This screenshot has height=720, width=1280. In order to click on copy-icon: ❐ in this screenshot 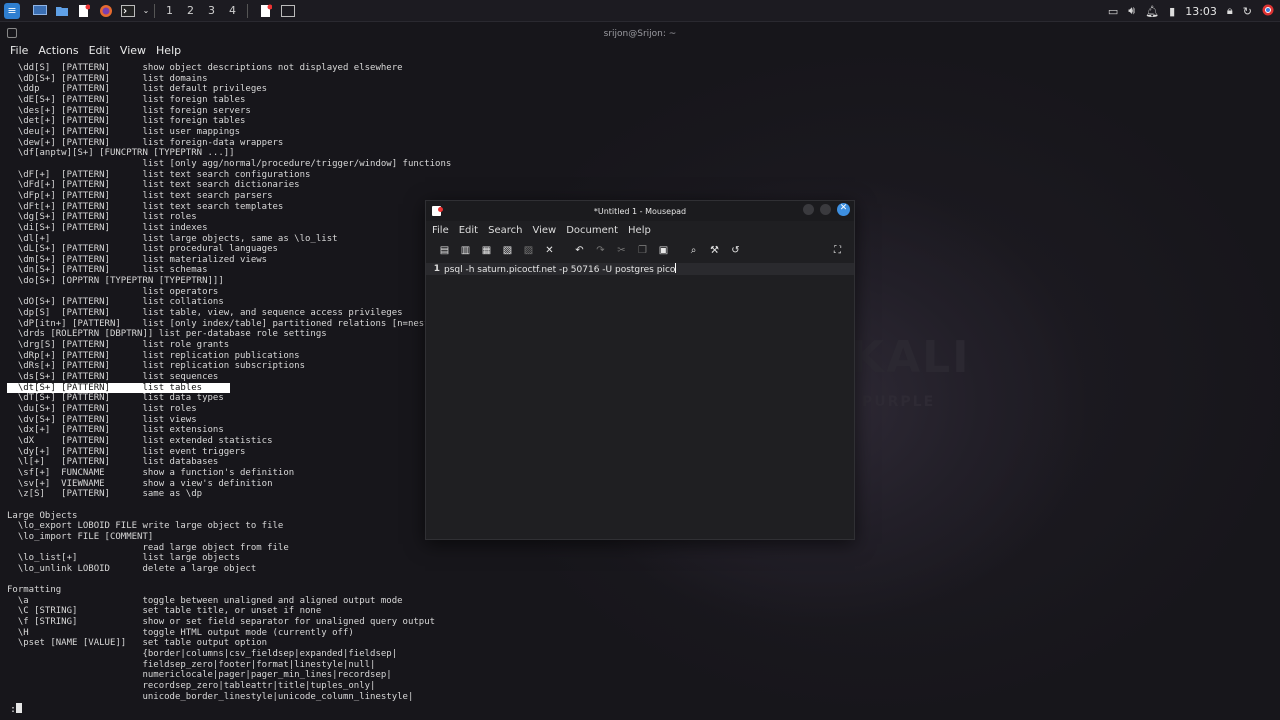, I will do `click(642, 250)`.